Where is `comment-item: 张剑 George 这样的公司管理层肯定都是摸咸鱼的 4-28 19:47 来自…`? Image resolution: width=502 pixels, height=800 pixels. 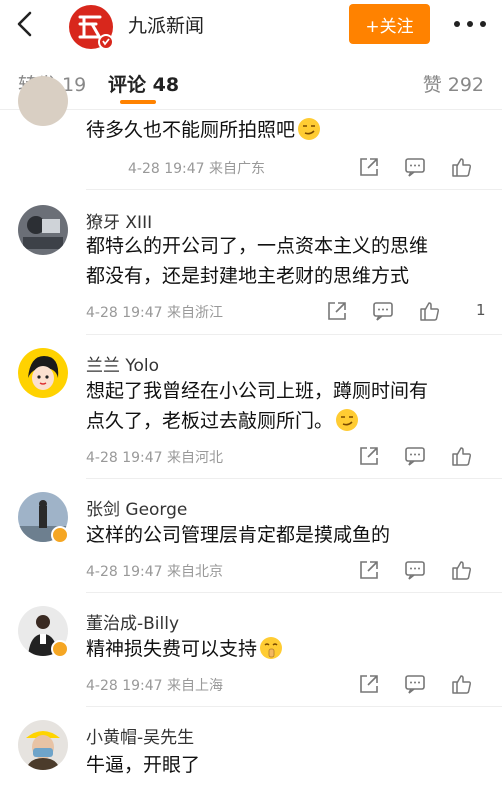
comment-item: 张剑 George 这样的公司管理层肯定都是摸咸鱼的 4-28 19:47 来自… is located at coordinates (251, 536).